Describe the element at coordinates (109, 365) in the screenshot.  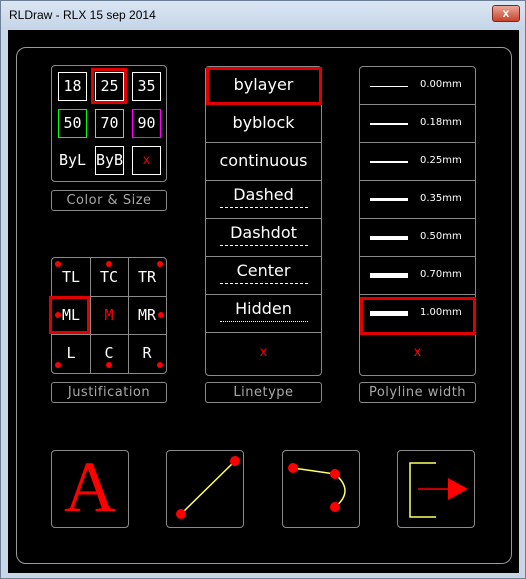
I see `anchor-dot-c` at that location.